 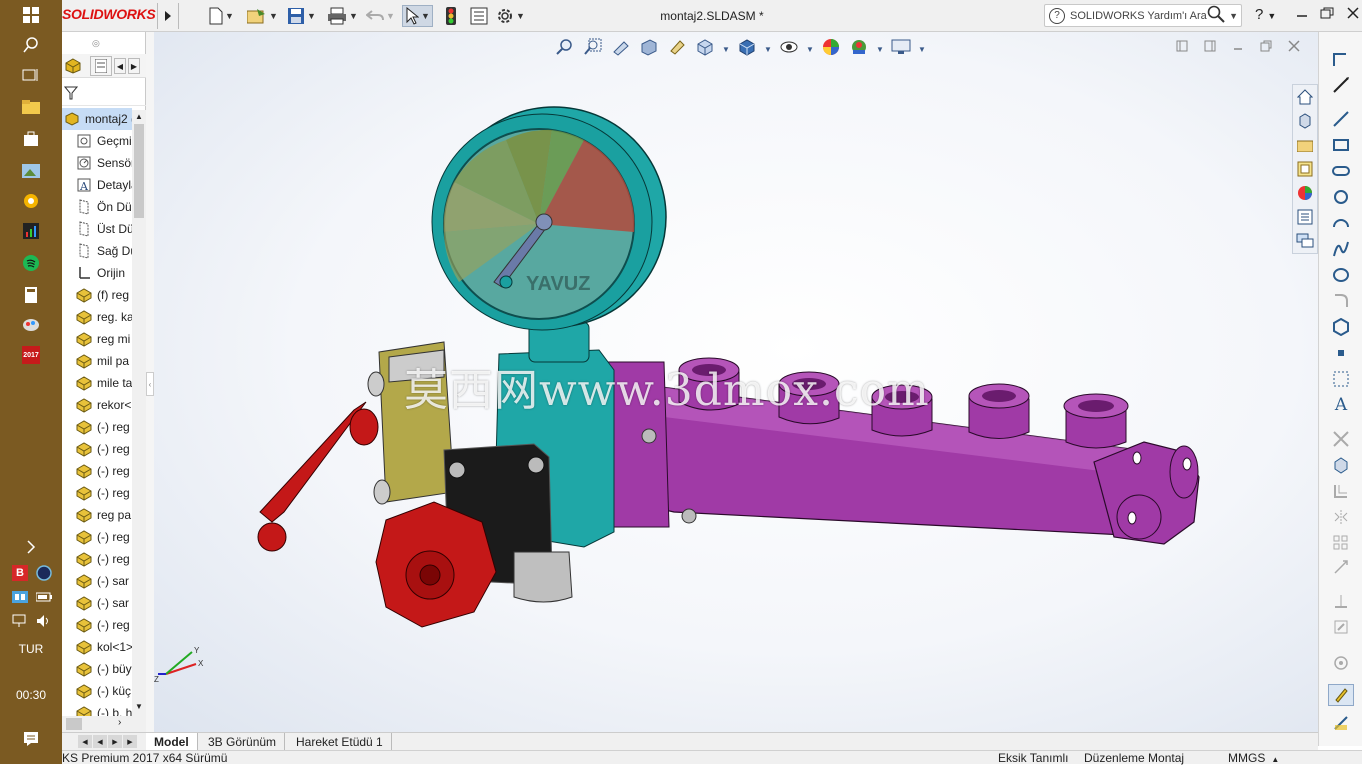 I want to click on task-view-icon, so click(x=31, y=75).